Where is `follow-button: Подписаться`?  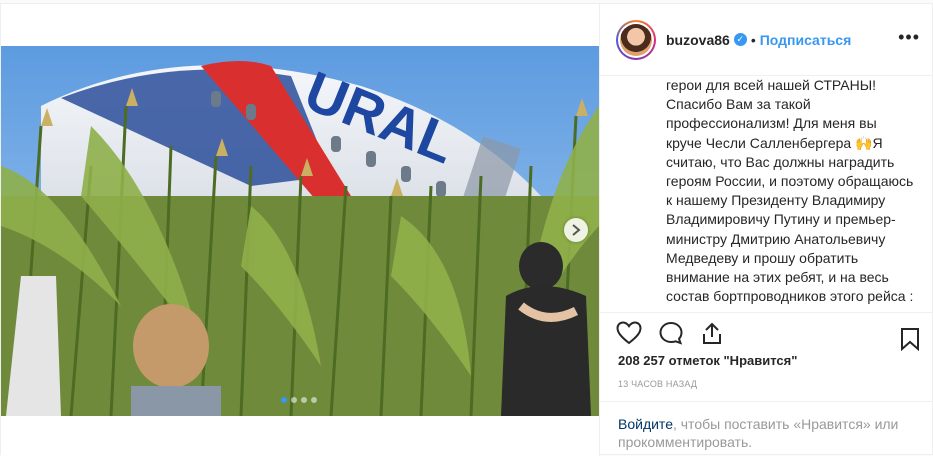
follow-button: Подписаться is located at coordinates (806, 40).